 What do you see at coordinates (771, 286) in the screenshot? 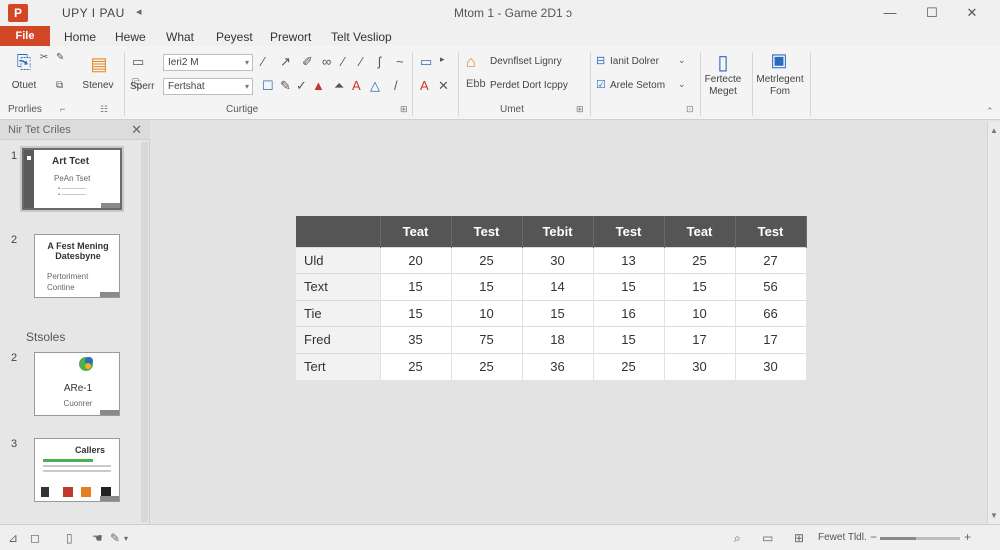
I see `table-cell: 56` at bounding box center [771, 286].